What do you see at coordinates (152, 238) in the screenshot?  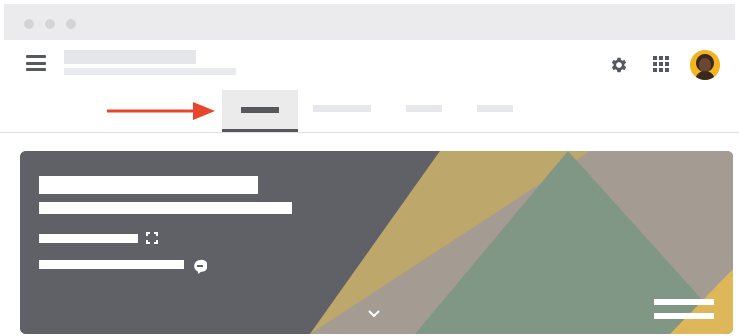 I see `fullscreen-icon` at bounding box center [152, 238].